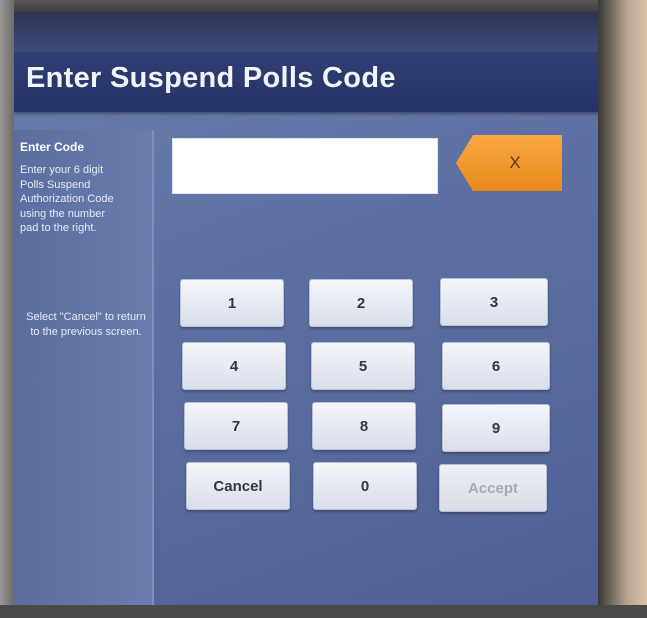 The height and width of the screenshot is (618, 647). I want to click on header-bar: Enter Suspend Polls Code, so click(306, 82).